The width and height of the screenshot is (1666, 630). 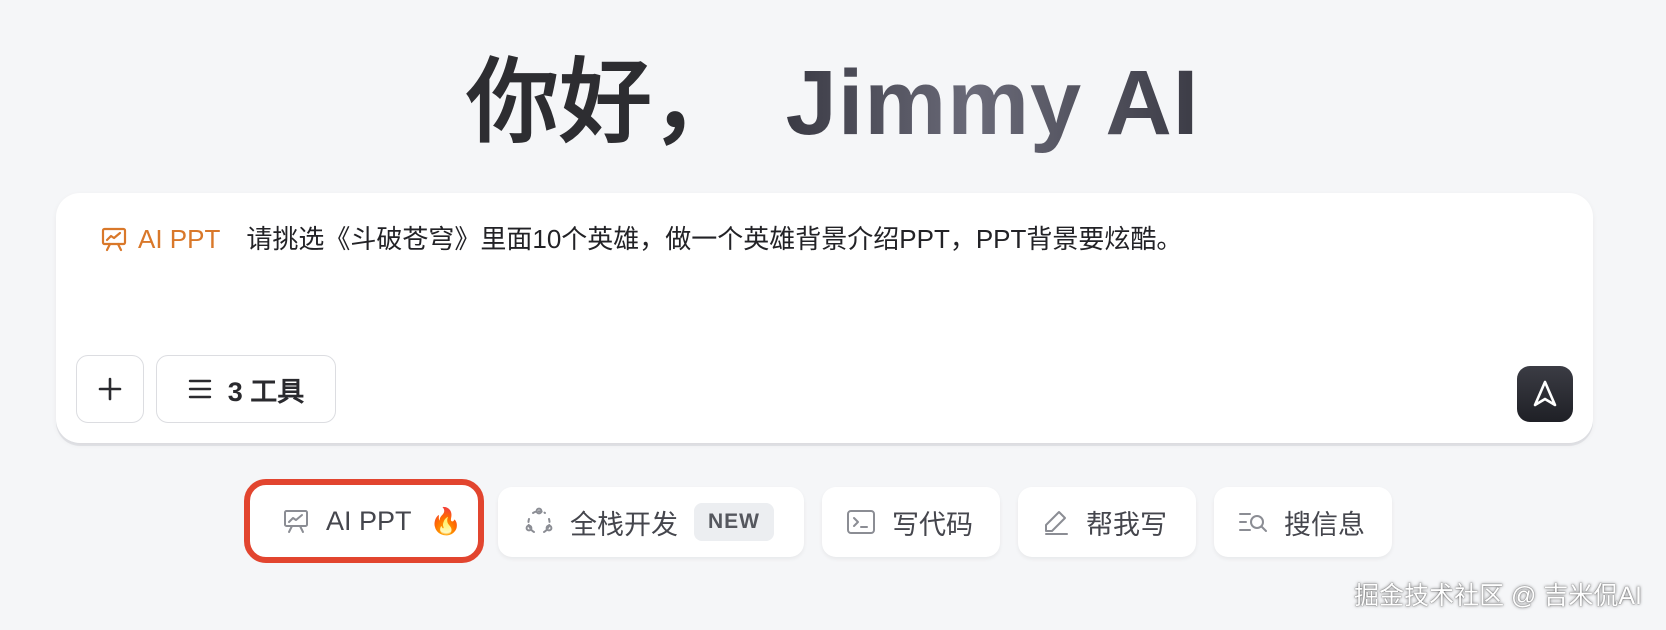 What do you see at coordinates (861, 522) in the screenshot?
I see `terminal-icon` at bounding box center [861, 522].